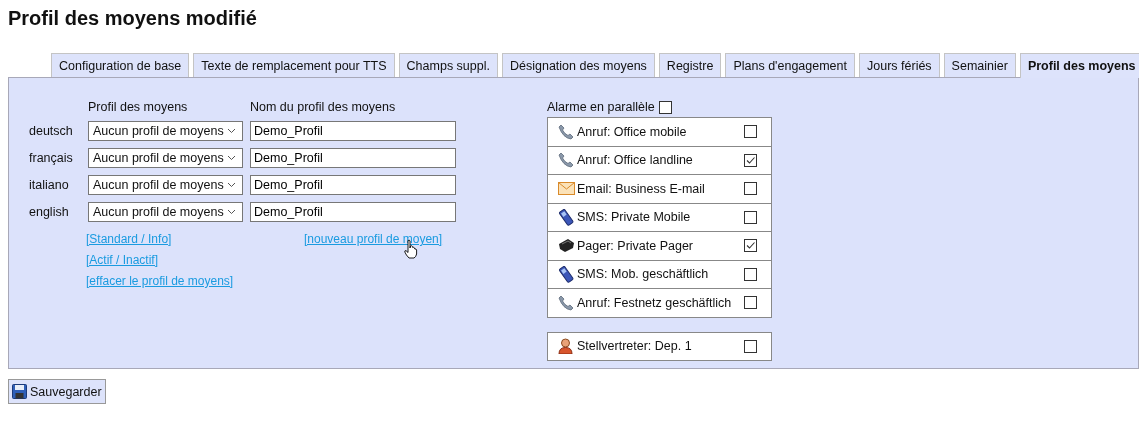 The width and height of the screenshot is (1139, 423). What do you see at coordinates (634, 217) in the screenshot?
I see `media-label: SMS: Private Mobile` at bounding box center [634, 217].